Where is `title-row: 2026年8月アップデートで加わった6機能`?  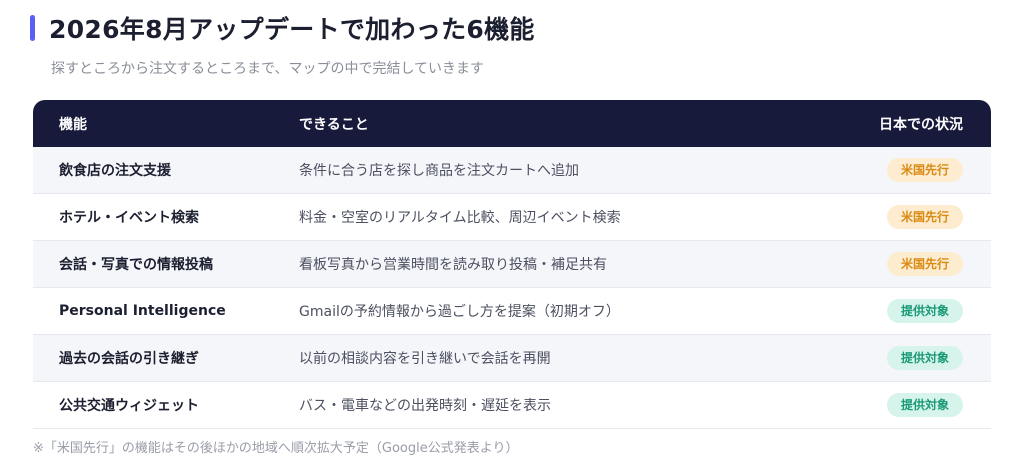 title-row: 2026年8月アップデートで加わった6機能 is located at coordinates (282, 28).